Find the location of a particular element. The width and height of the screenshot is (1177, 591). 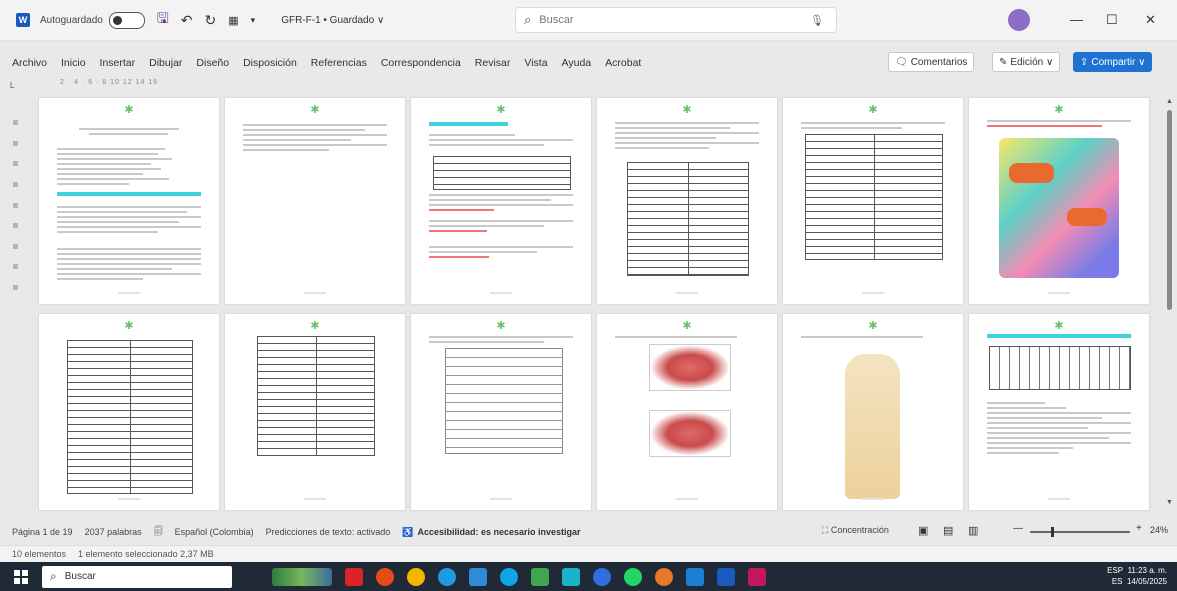

file-explorer-icon is located at coordinates (478, 576).